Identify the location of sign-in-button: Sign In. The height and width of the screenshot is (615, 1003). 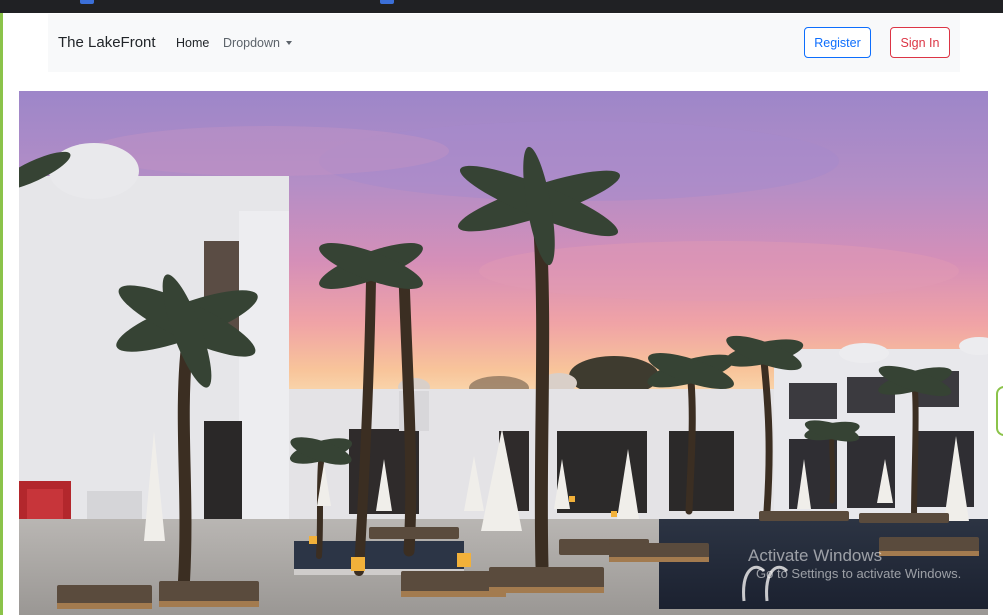
(920, 42).